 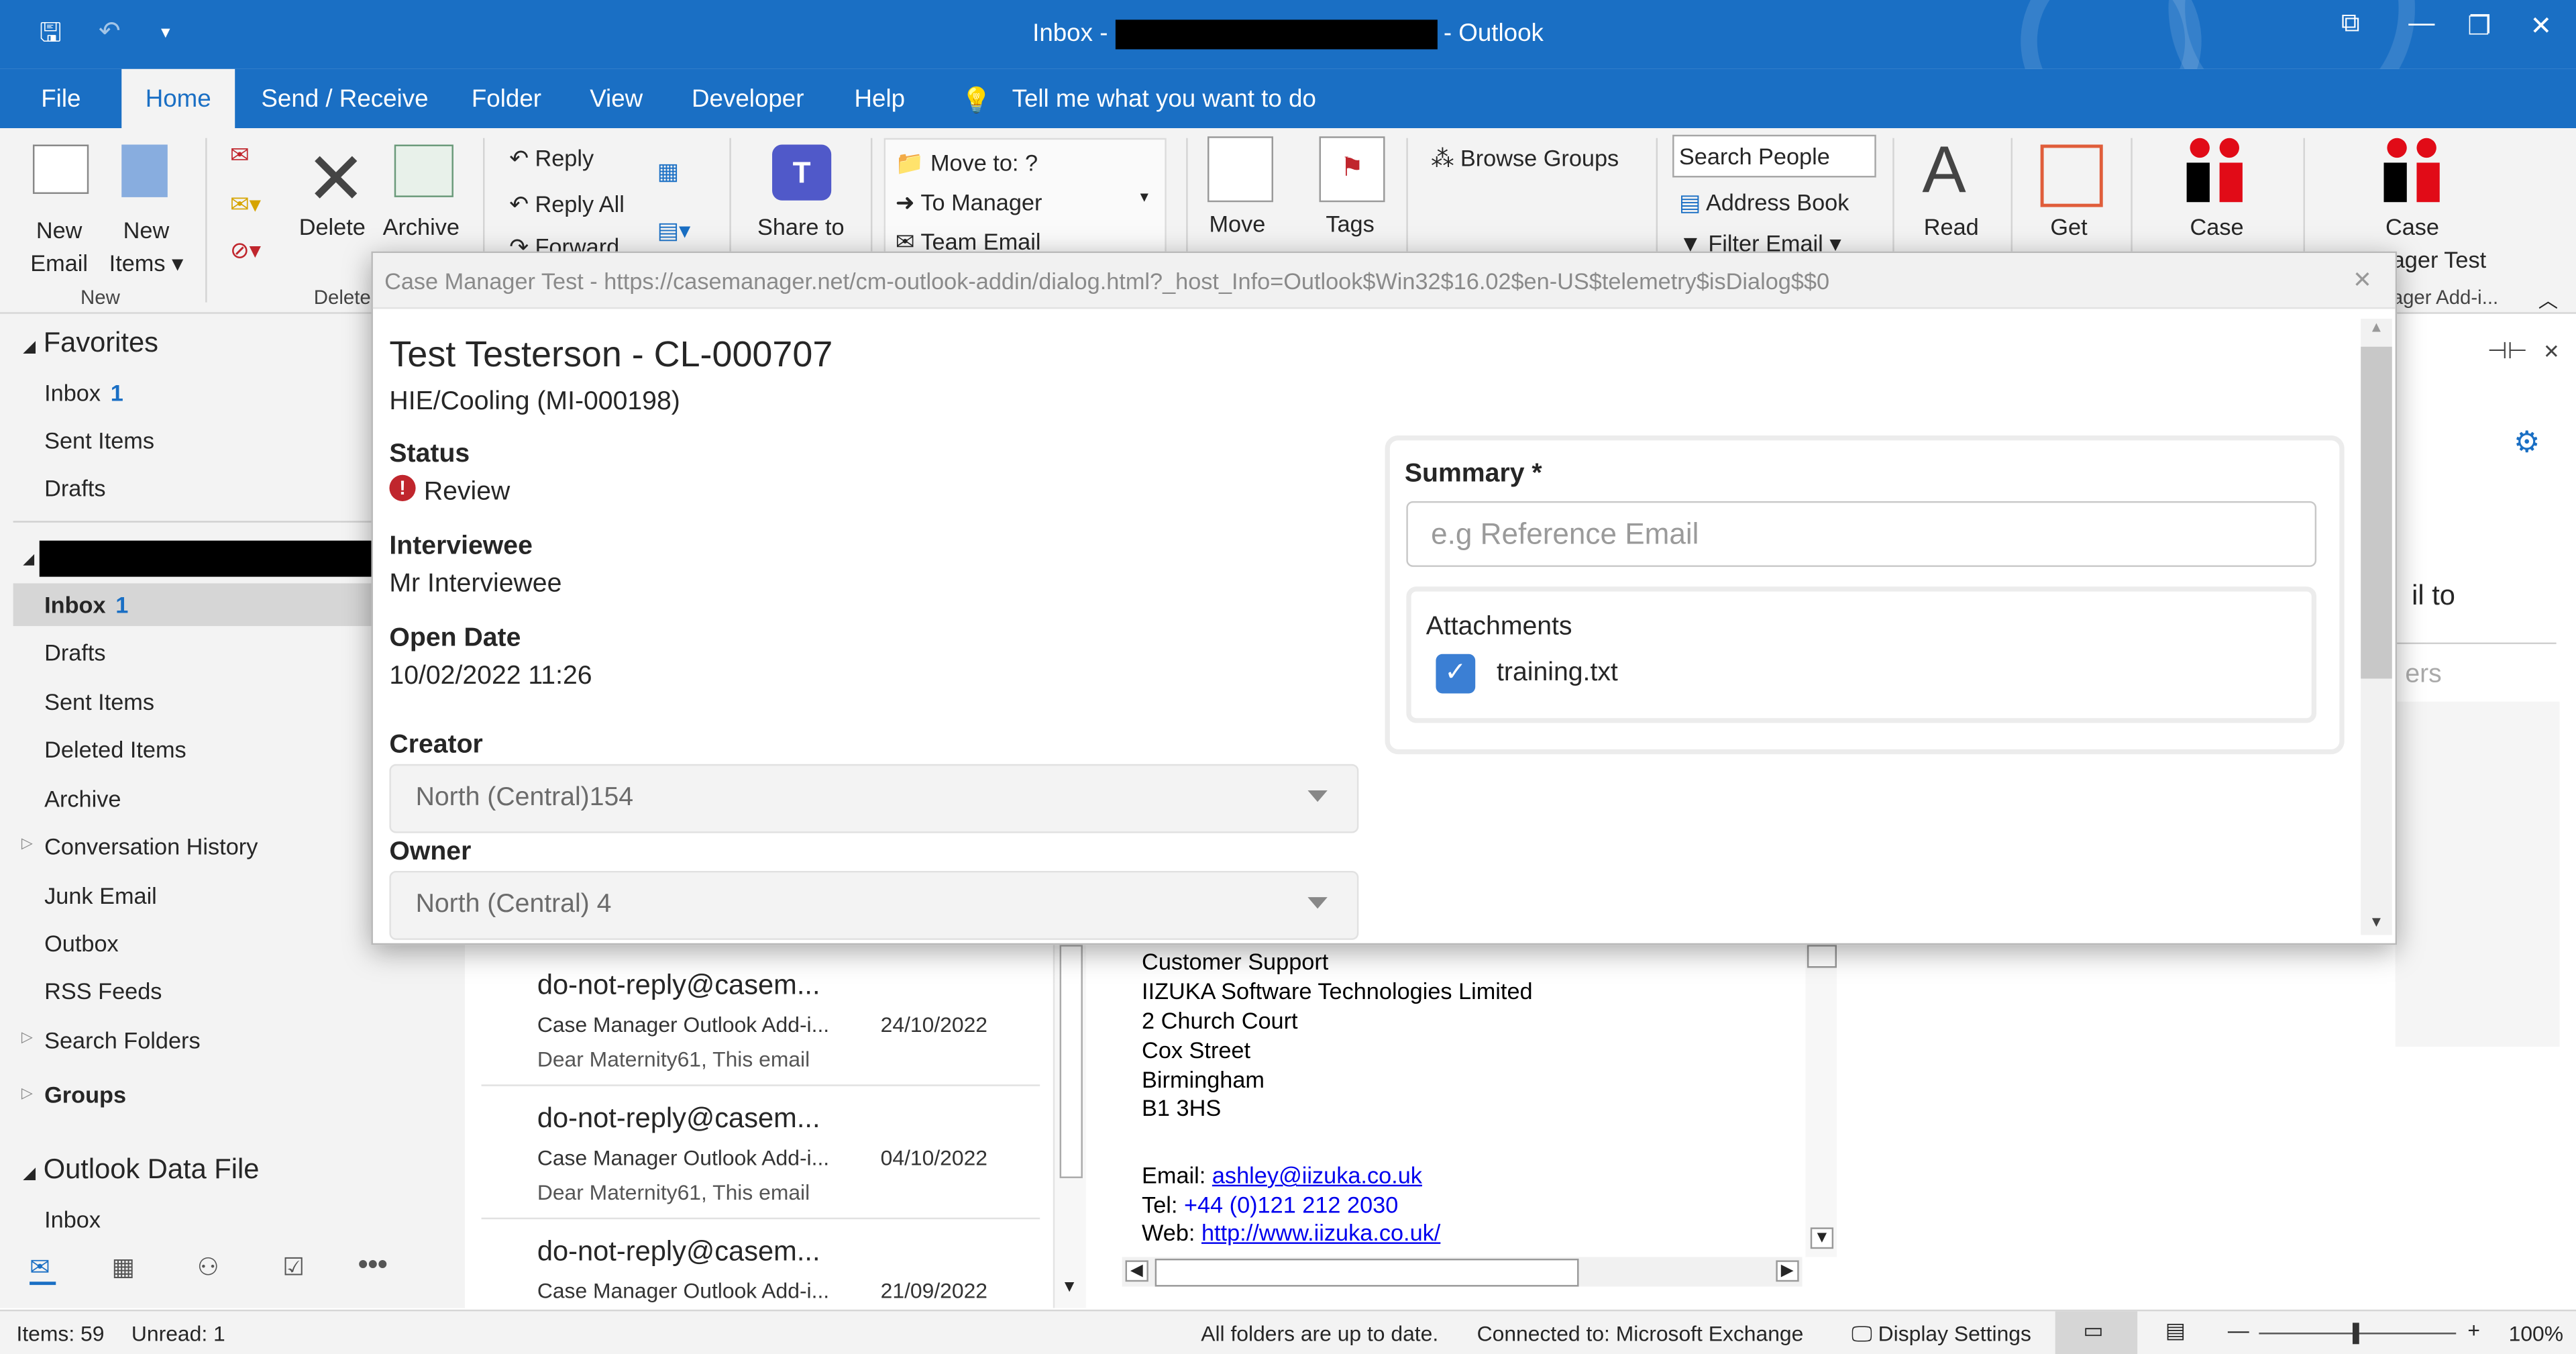 I want to click on tasks-icon: ☑, so click(x=293, y=1267).